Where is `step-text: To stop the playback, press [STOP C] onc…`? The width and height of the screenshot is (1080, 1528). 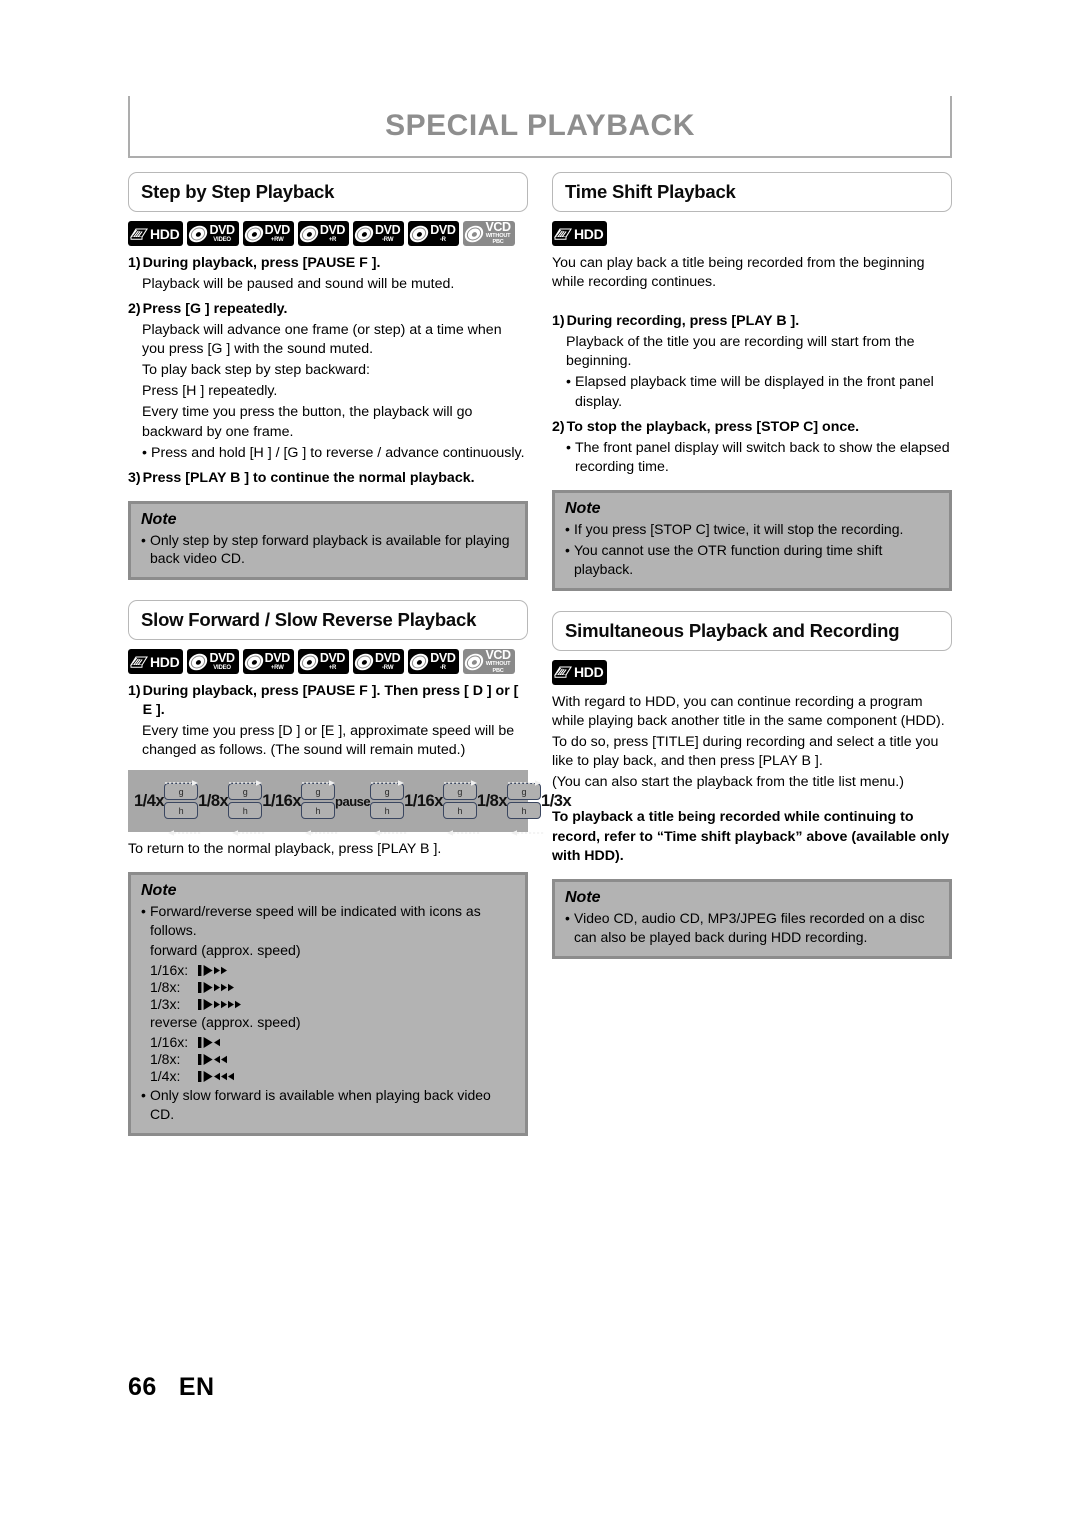 step-text: To stop the playback, press [STOP C] onc… is located at coordinates (713, 426).